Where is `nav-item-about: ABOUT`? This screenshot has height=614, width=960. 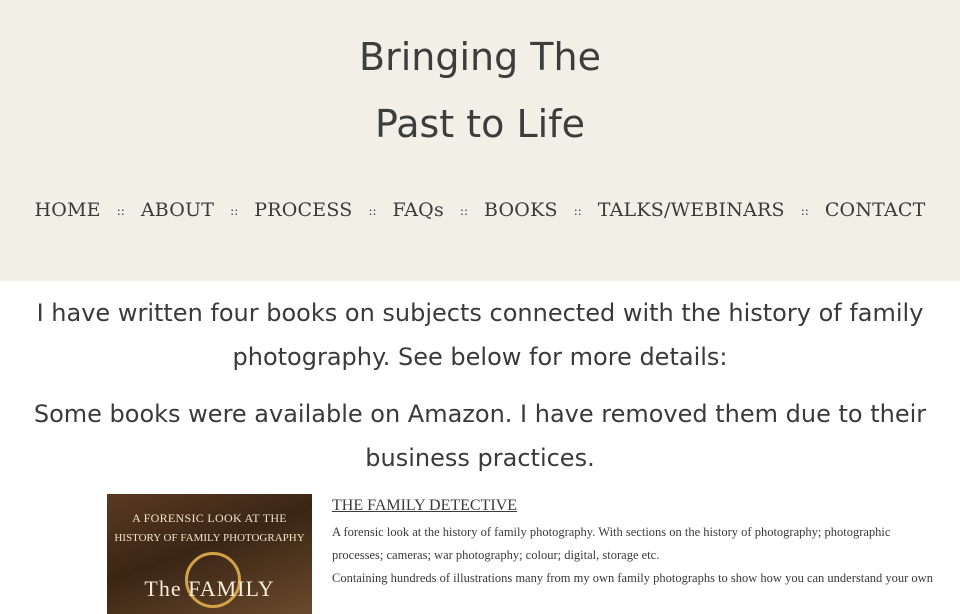 nav-item-about: ABOUT is located at coordinates (177, 210).